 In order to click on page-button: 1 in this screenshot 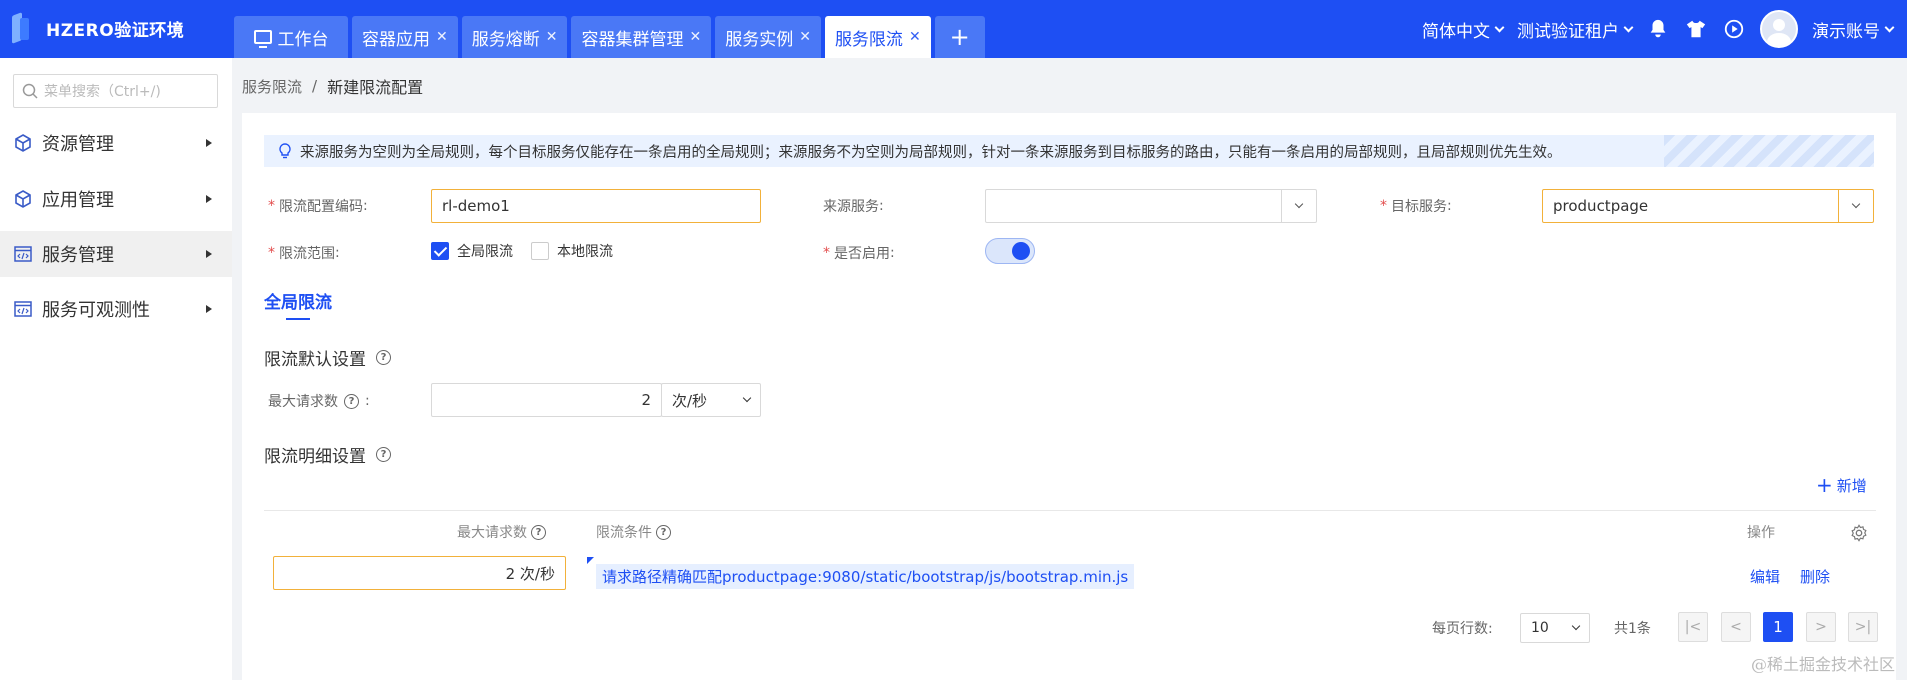, I will do `click(1778, 627)`.